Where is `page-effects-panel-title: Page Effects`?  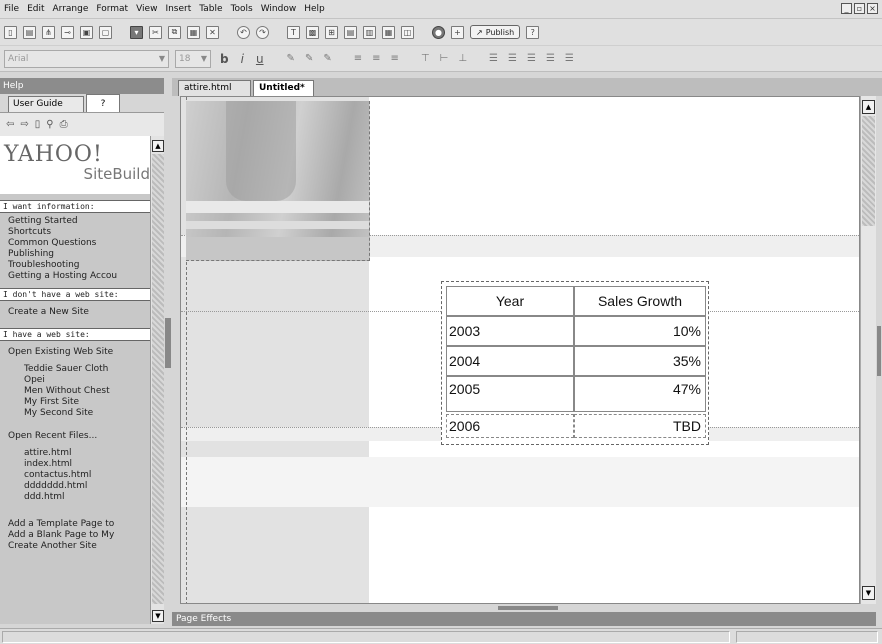
page-effects-panel-title: Page Effects is located at coordinates (524, 619).